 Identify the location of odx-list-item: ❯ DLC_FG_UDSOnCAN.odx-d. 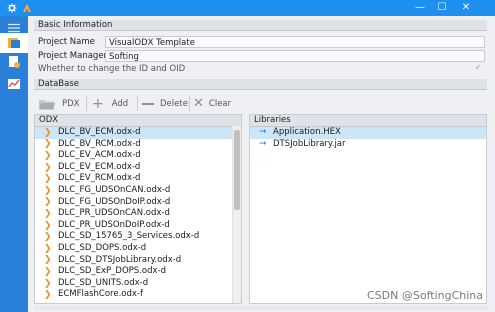
(133, 191).